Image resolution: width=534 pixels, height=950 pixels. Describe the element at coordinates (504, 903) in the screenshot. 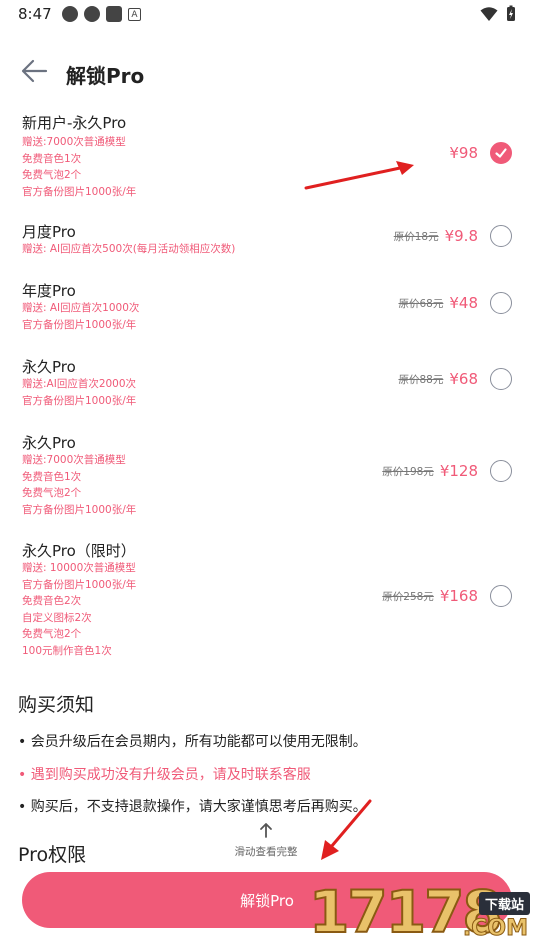

I see `watermark-badge: 下载站` at that location.